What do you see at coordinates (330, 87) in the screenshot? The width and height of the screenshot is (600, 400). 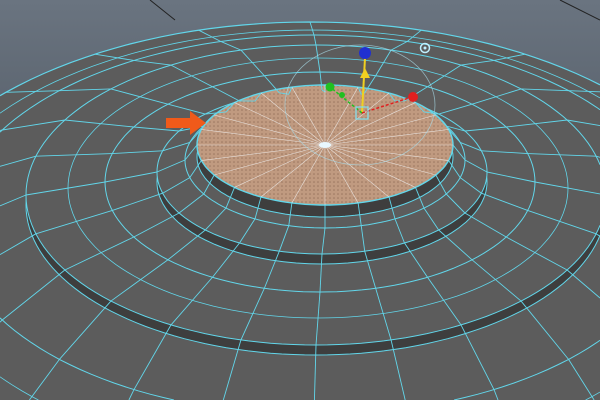 I see `green-handle` at bounding box center [330, 87].